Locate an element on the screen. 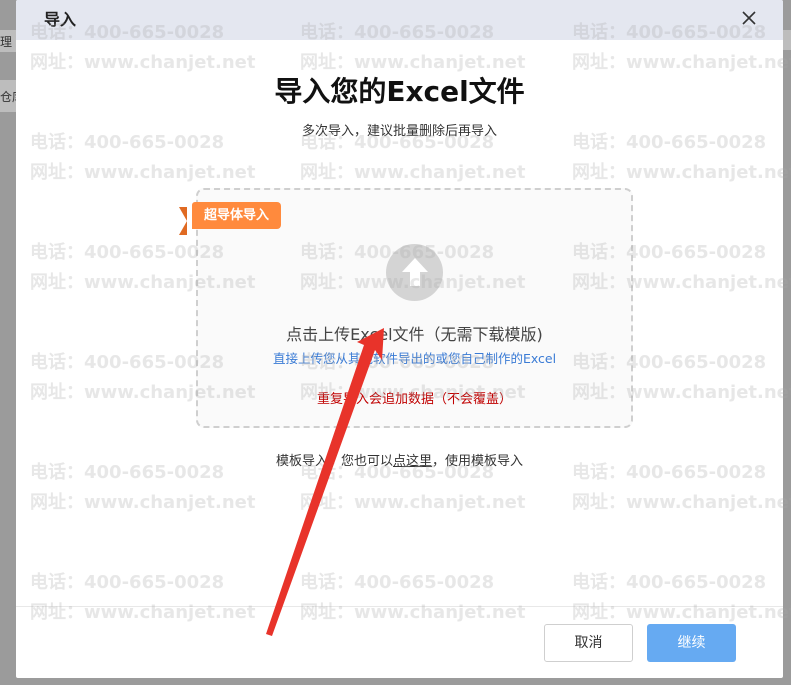 This screenshot has width=791, height=685. upload-main-text: 点击上传Excel文件（无需下载模版) is located at coordinates (414, 333).